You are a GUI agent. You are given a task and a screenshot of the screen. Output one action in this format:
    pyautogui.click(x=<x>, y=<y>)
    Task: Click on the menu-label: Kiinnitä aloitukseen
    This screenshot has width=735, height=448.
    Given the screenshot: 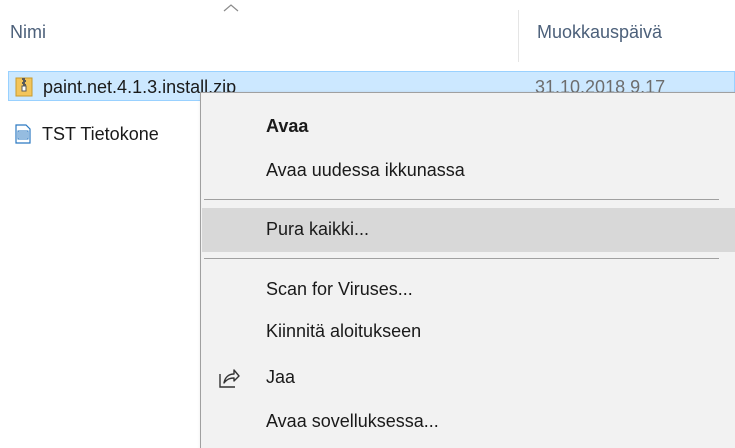 What is the action you would take?
    pyautogui.click(x=344, y=331)
    